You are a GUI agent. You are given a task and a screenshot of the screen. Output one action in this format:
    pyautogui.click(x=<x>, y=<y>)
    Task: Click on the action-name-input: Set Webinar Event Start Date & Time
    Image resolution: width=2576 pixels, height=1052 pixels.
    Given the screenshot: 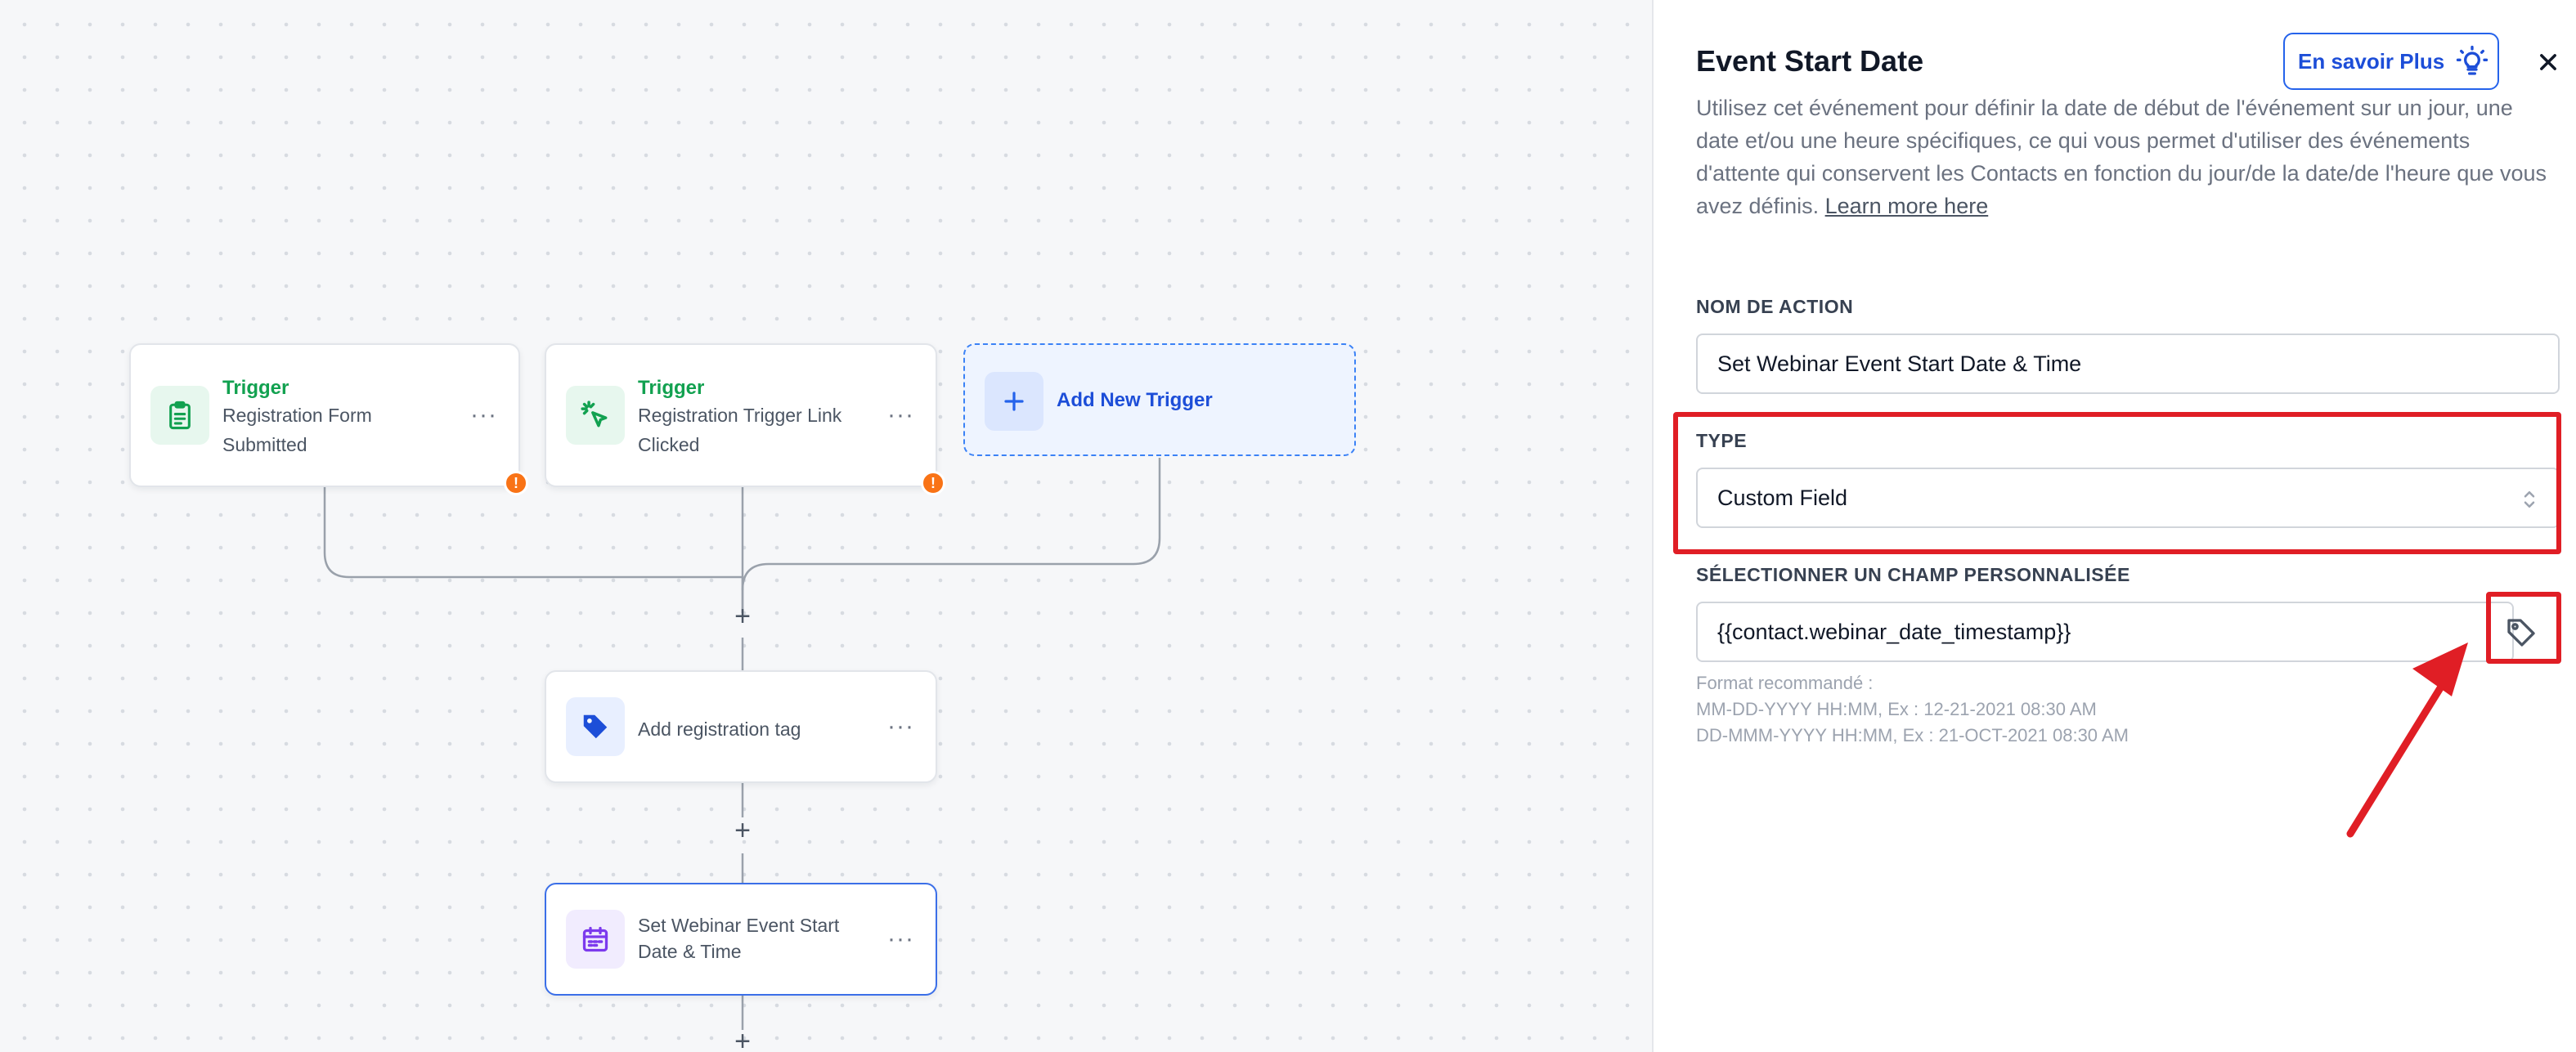 What is the action you would take?
    pyautogui.click(x=2128, y=364)
    